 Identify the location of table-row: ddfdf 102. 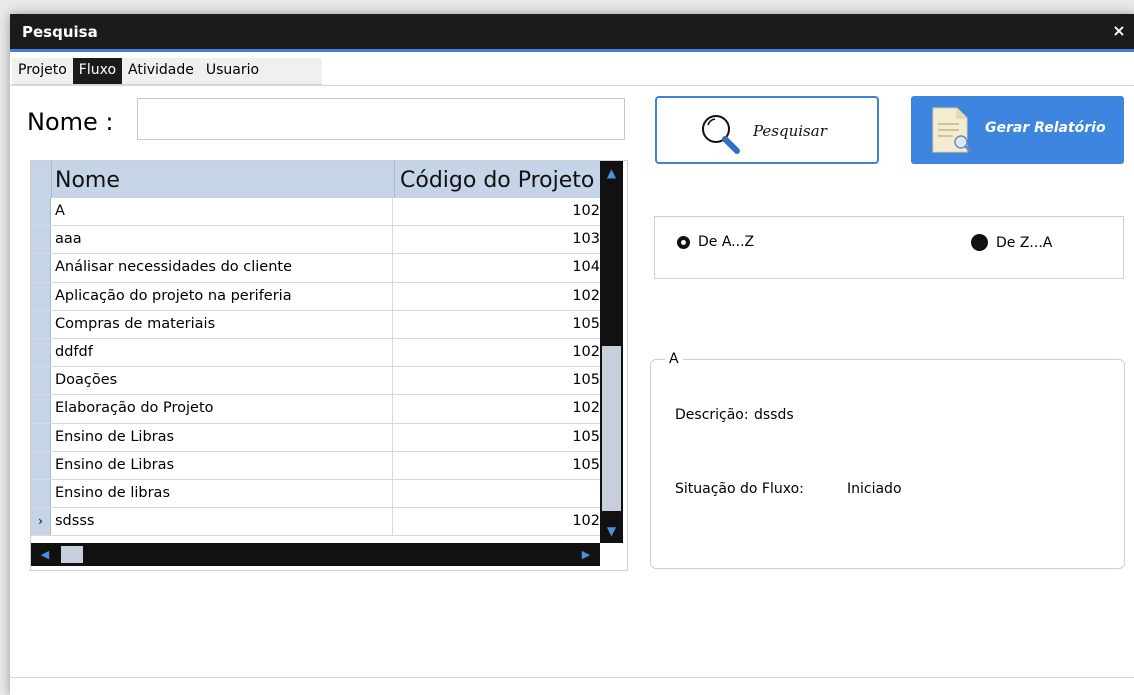
(315, 353).